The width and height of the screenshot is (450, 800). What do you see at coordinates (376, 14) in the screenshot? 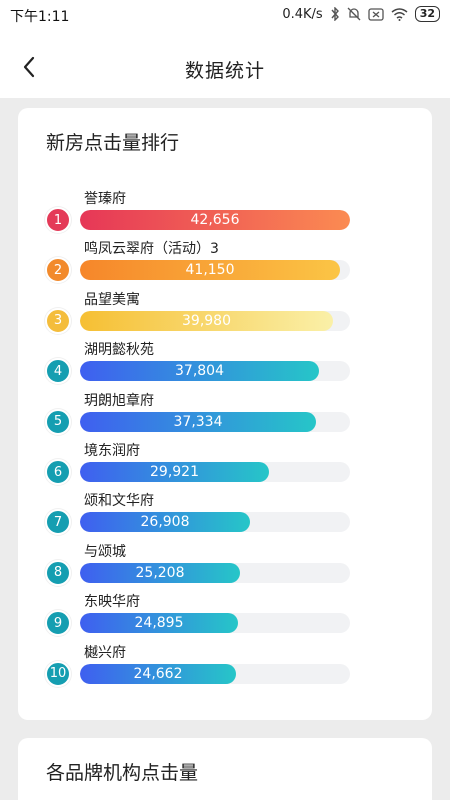
I see `sim-off-icon` at bounding box center [376, 14].